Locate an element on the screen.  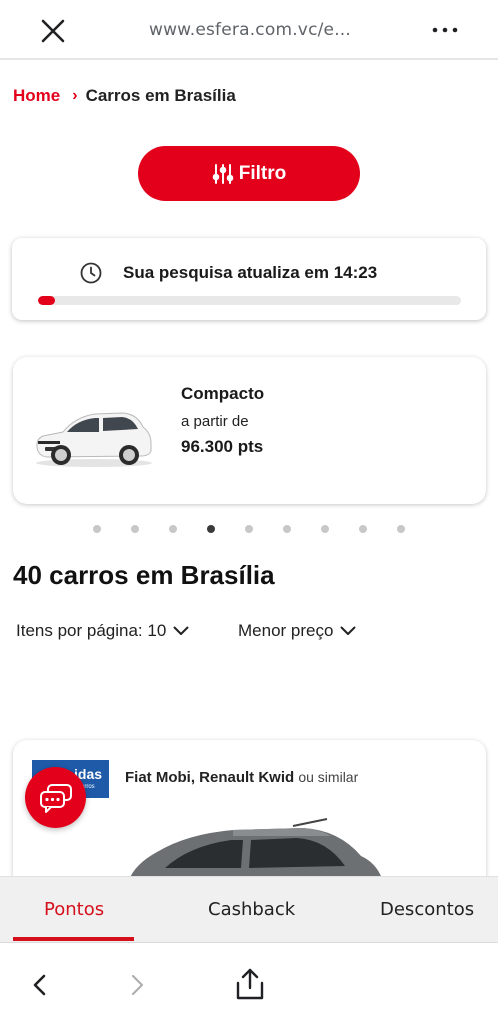
filter-label: Filtro is located at coordinates (262, 173).